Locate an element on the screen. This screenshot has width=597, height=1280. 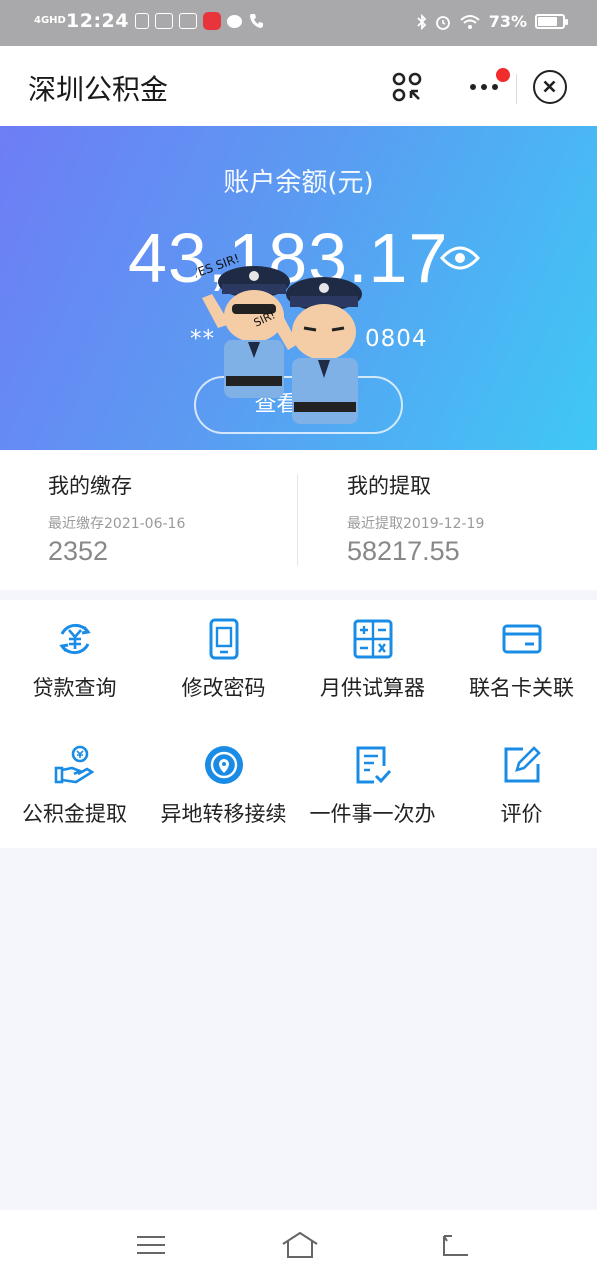
system-nav-bar is located at coordinates (298, 1245).